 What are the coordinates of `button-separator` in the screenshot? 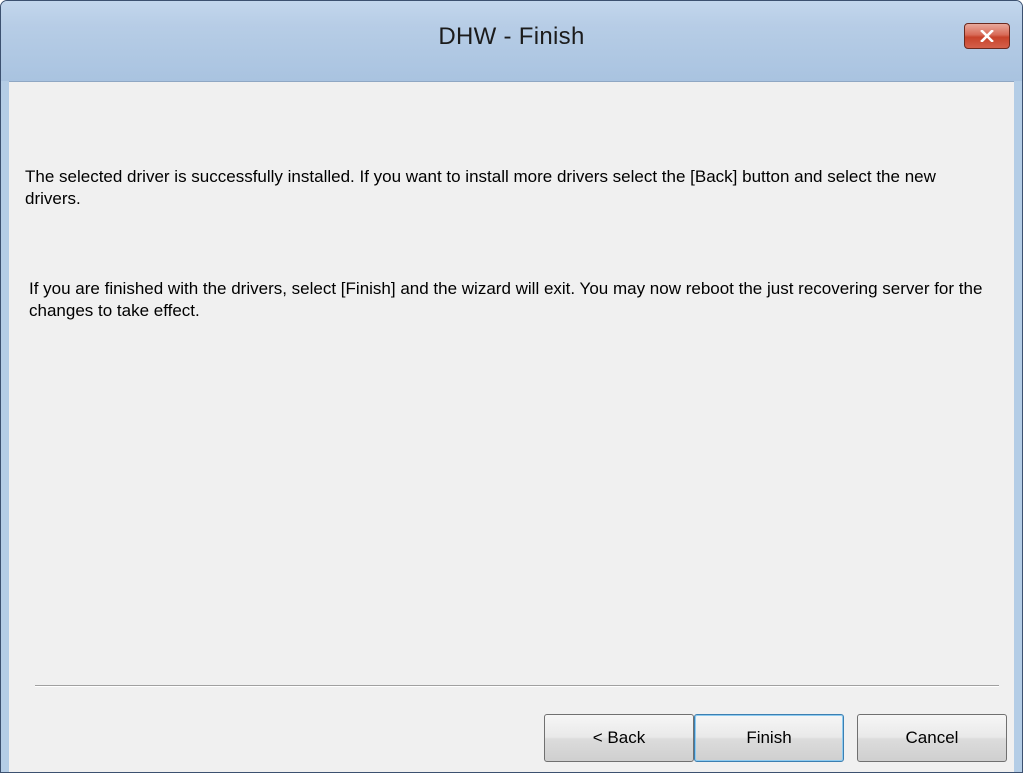 It's located at (517, 686).